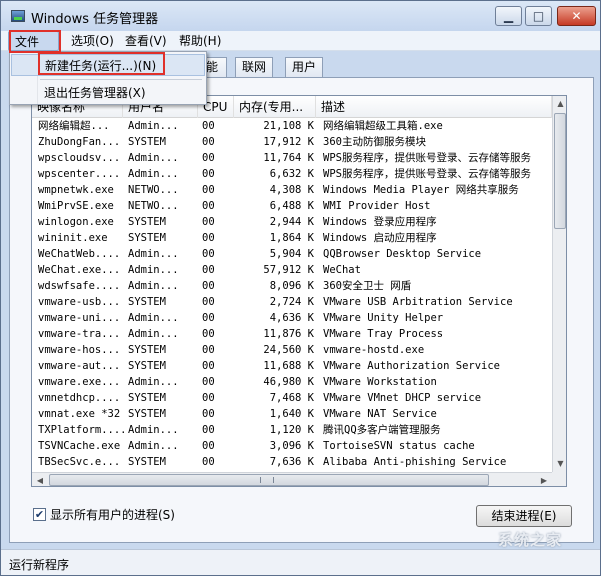 Image resolution: width=601 pixels, height=576 pixels. What do you see at coordinates (288, 142) in the screenshot?
I see `process-memory: 17,912 K` at bounding box center [288, 142].